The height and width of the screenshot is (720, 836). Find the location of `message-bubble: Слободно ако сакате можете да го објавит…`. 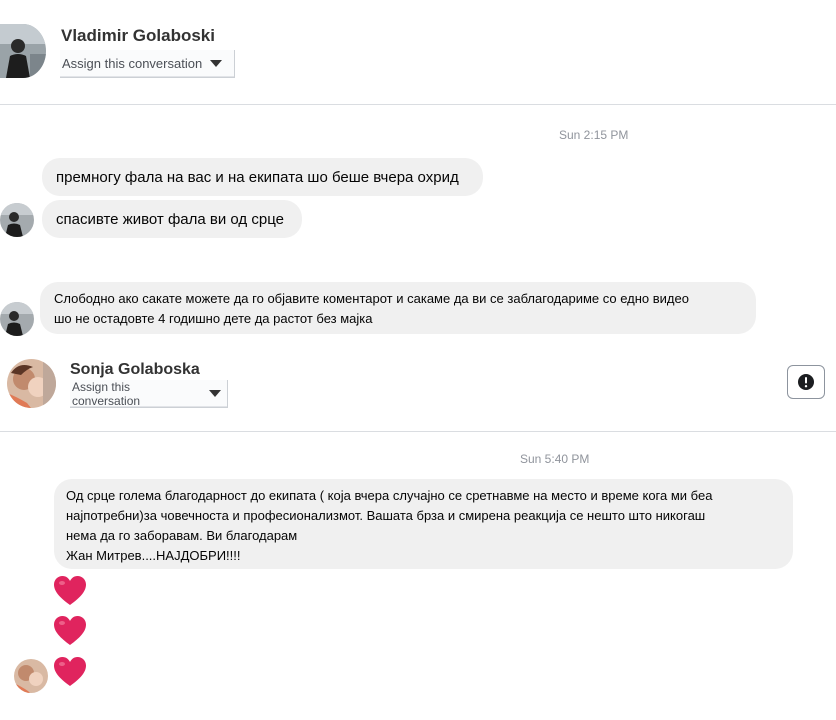

message-bubble: Слободно ако сакате можете да го објавит… is located at coordinates (398, 308).